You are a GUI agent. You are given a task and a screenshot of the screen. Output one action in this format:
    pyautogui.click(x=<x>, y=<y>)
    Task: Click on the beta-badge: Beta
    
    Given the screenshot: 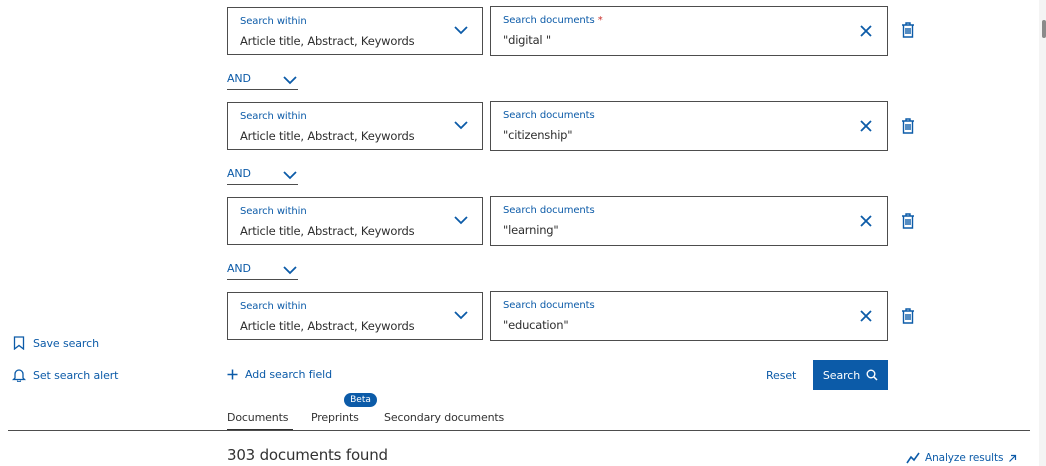 What is the action you would take?
    pyautogui.click(x=360, y=400)
    